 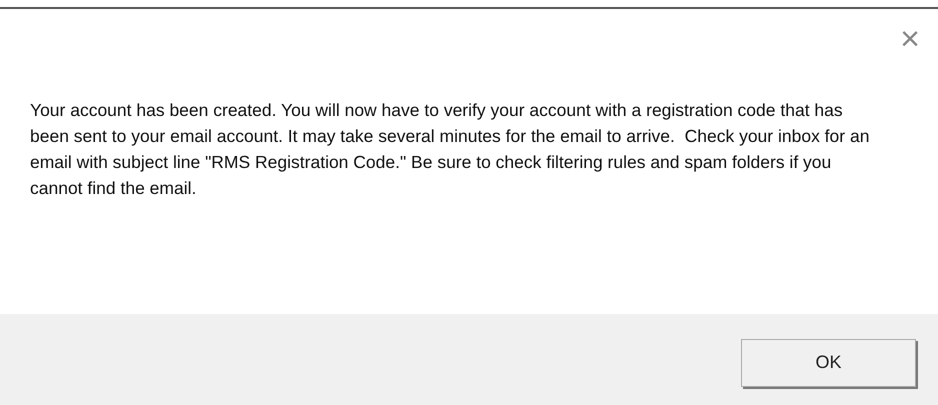 I want to click on ok-button: OK, so click(x=828, y=362).